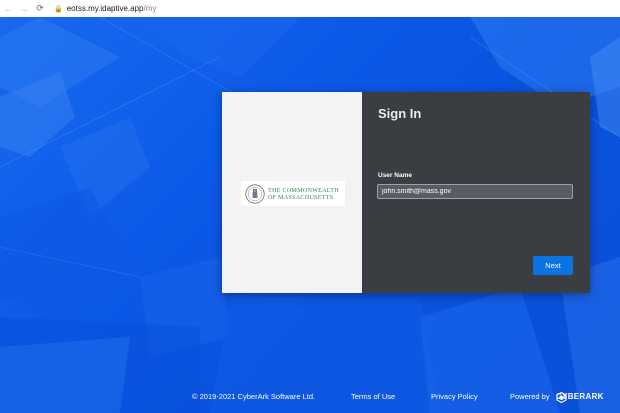 Image resolution: width=620 pixels, height=413 pixels. Describe the element at coordinates (254, 396) in the screenshot. I see `copyright-text: © 2019-2021 CyberArk Software Ltd.` at that location.